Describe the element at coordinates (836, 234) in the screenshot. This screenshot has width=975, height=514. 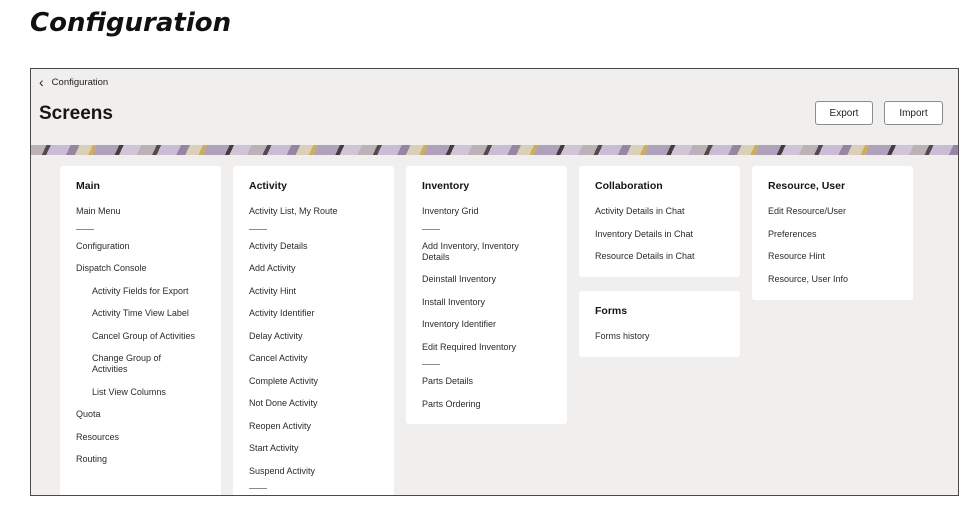
I see `link-preferences: Preferences` at that location.